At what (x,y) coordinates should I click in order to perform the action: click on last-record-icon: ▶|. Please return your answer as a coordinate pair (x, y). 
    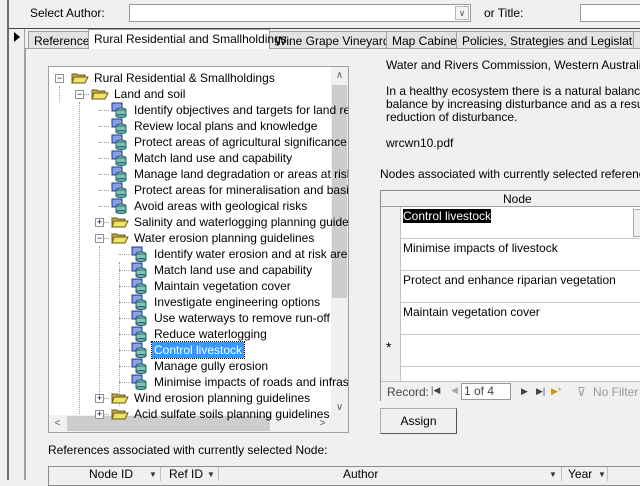
    Looking at the image, I should click on (540, 391).